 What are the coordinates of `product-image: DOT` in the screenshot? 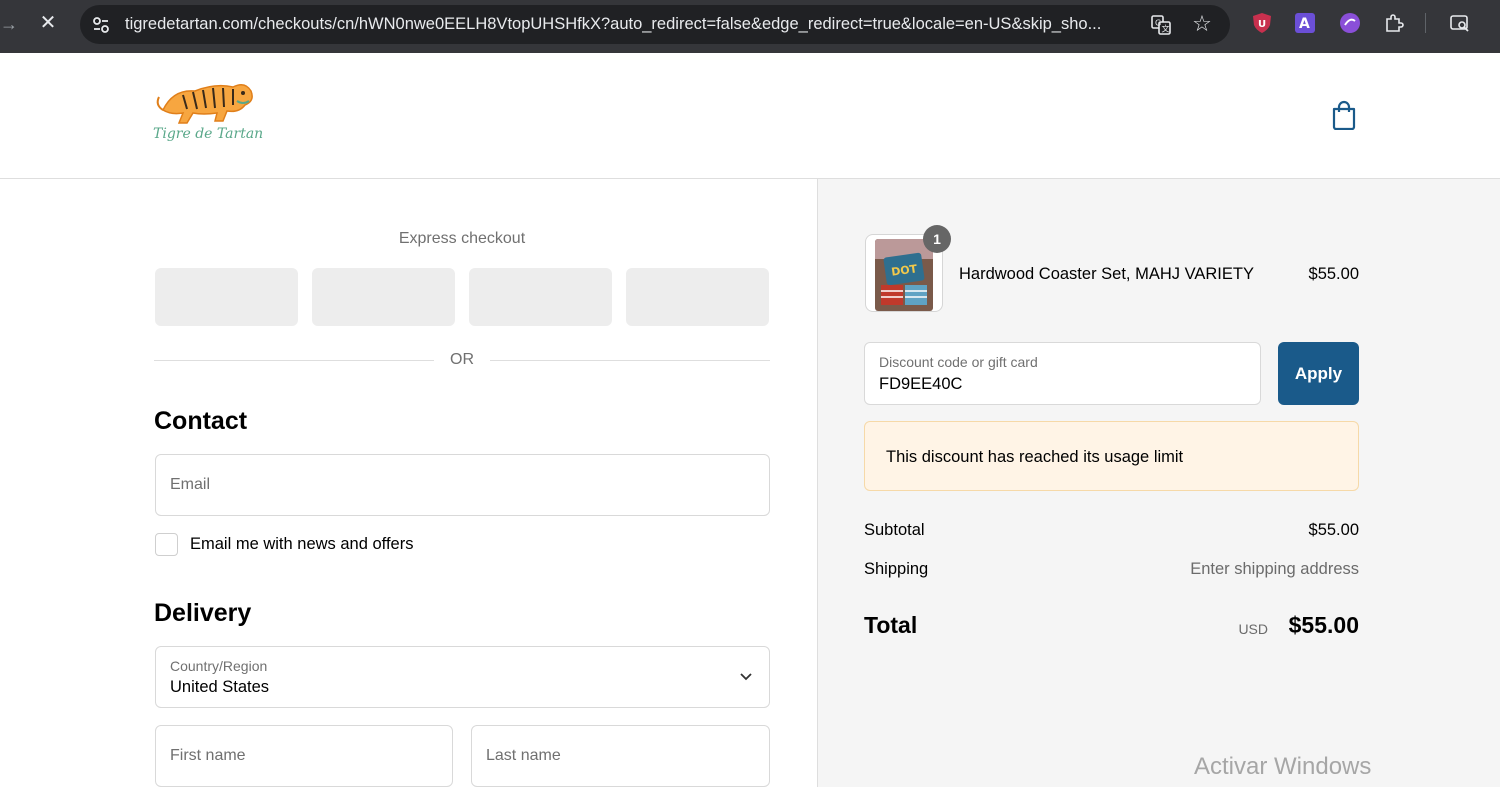 It's located at (904, 275).